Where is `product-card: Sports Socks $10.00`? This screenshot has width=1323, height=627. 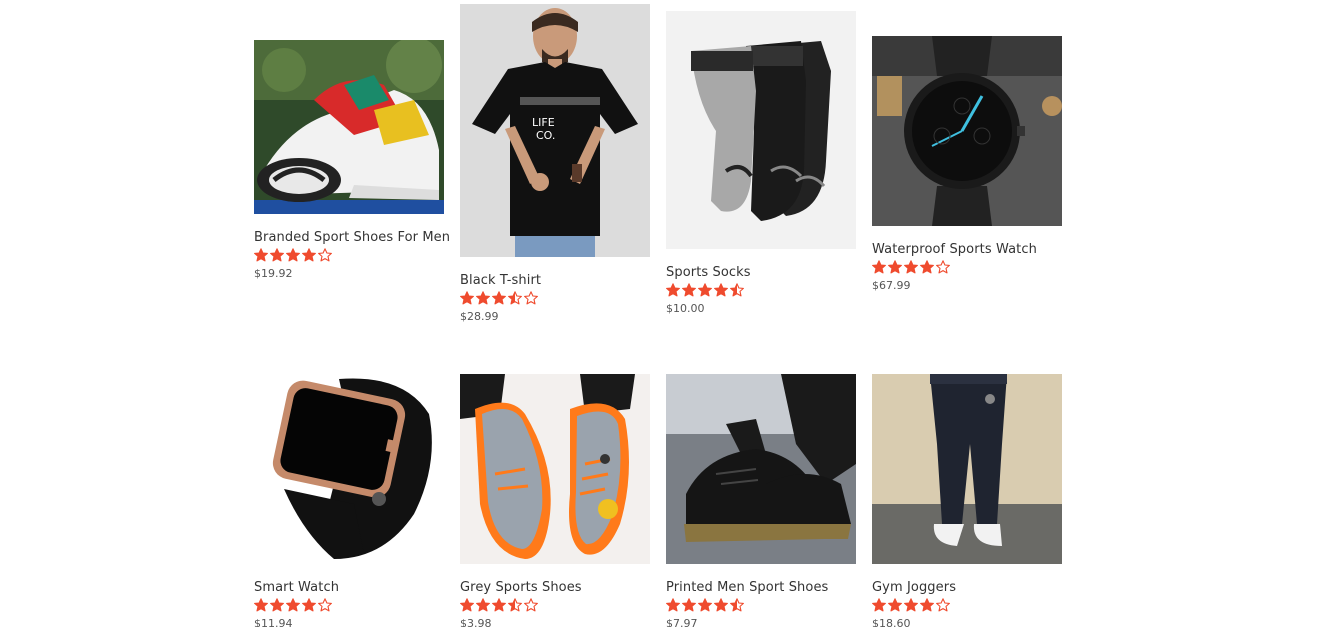
product-card: Sports Socks $10.00 is located at coordinates (761, 163).